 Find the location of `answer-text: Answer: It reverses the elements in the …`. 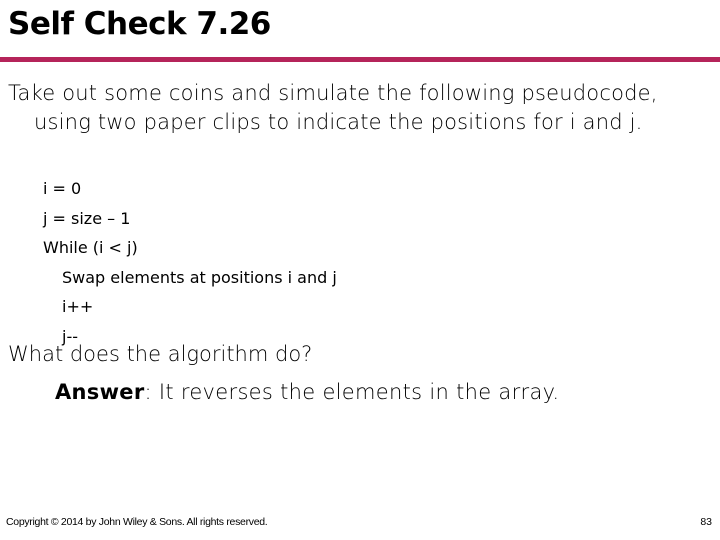

answer-text: Answer: It reverses the elements in the … is located at coordinates (307, 392).